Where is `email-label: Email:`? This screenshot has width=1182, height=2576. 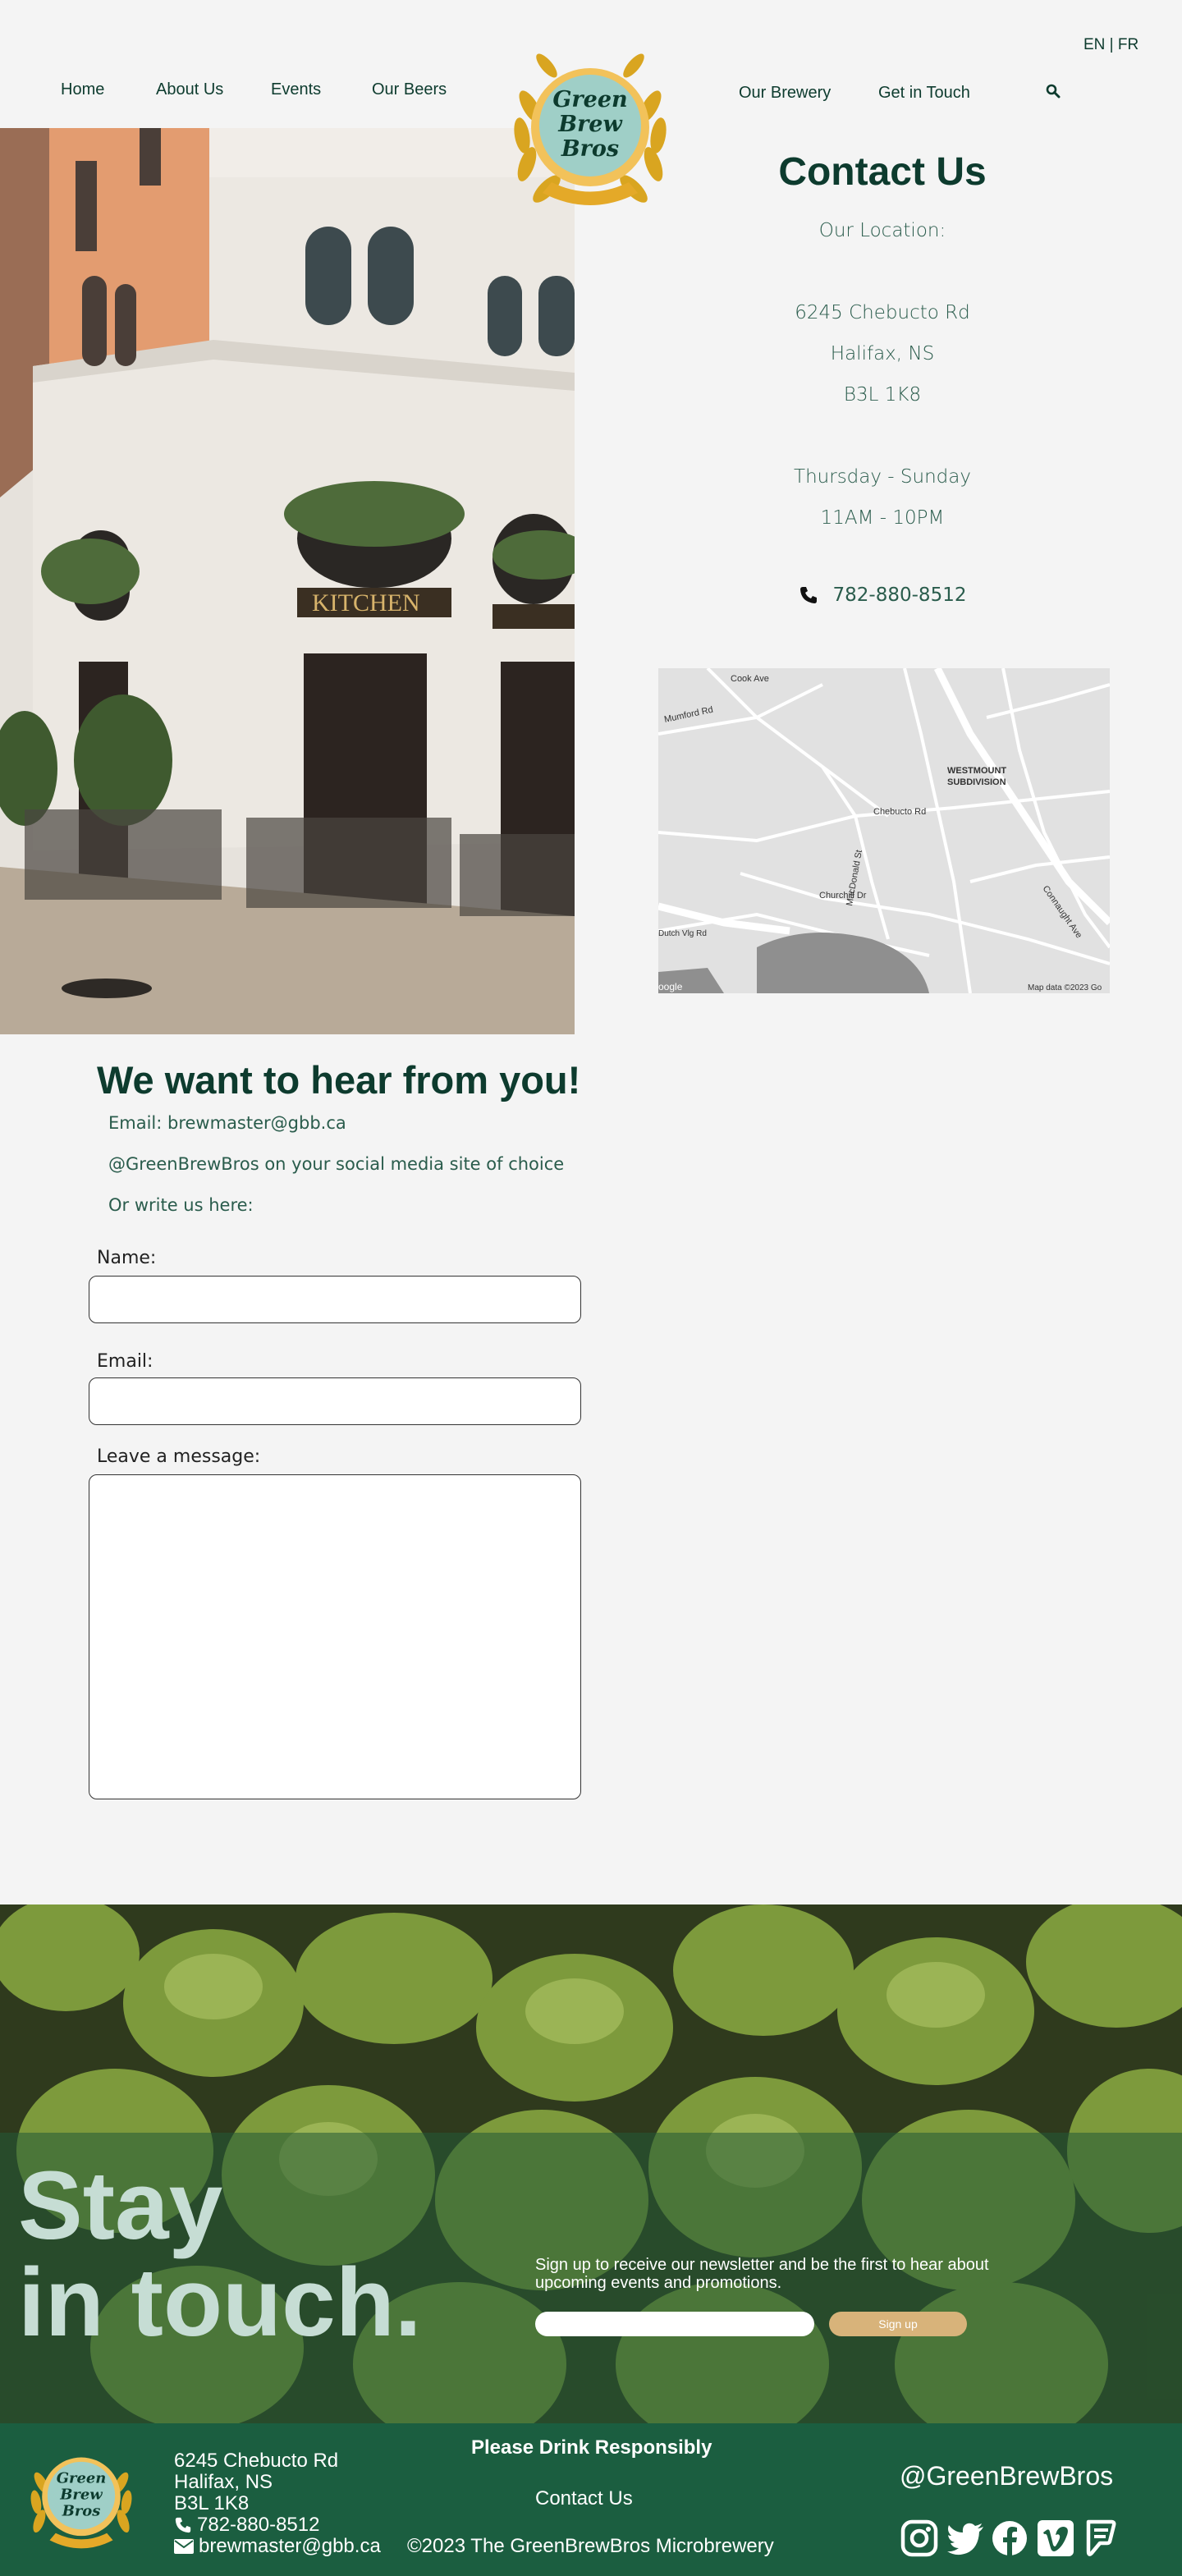 email-label: Email: is located at coordinates (125, 1361).